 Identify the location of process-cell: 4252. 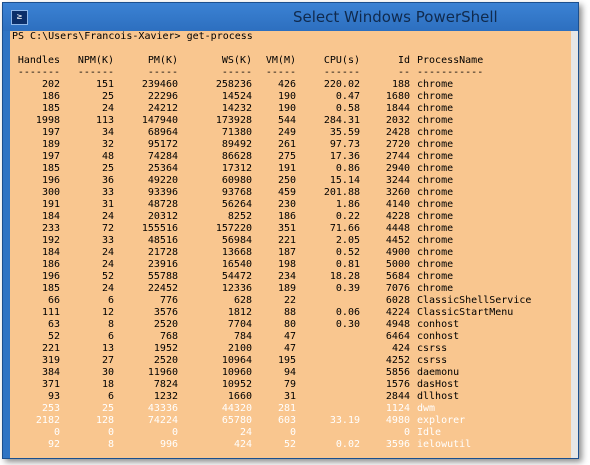
(397, 360).